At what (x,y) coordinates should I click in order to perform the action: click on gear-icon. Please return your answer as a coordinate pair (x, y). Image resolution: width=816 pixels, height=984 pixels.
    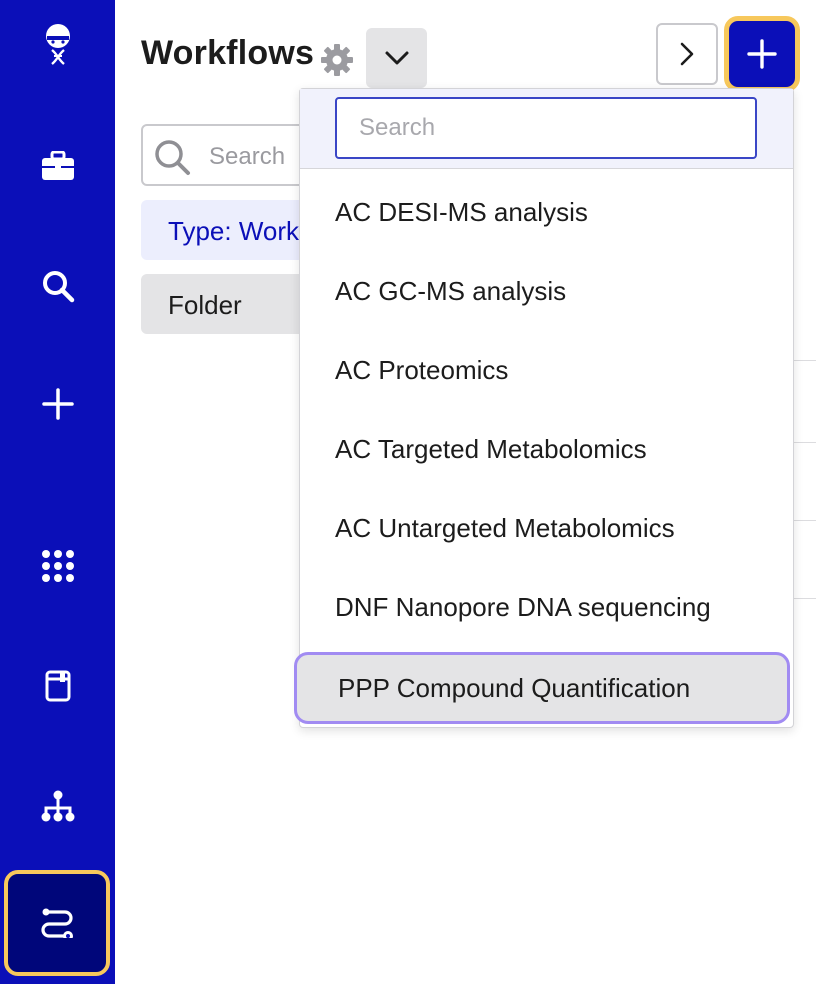
    Looking at the image, I should click on (337, 60).